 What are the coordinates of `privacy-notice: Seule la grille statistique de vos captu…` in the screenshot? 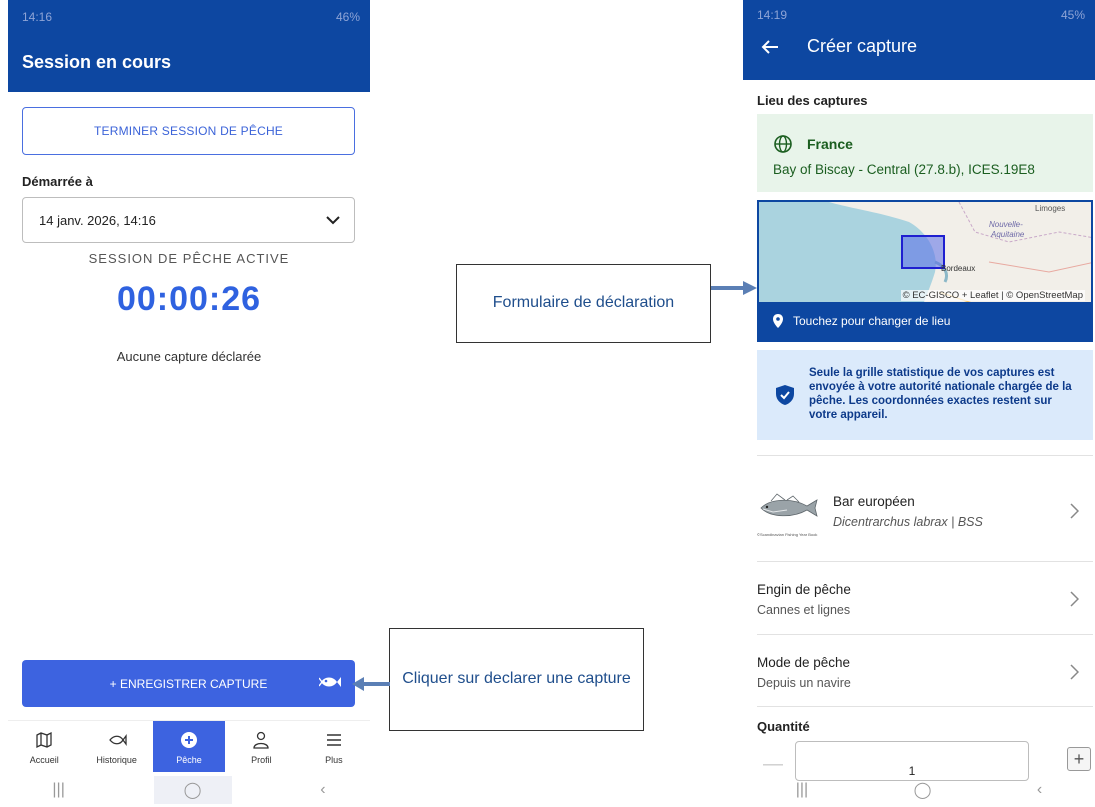 It's located at (925, 395).